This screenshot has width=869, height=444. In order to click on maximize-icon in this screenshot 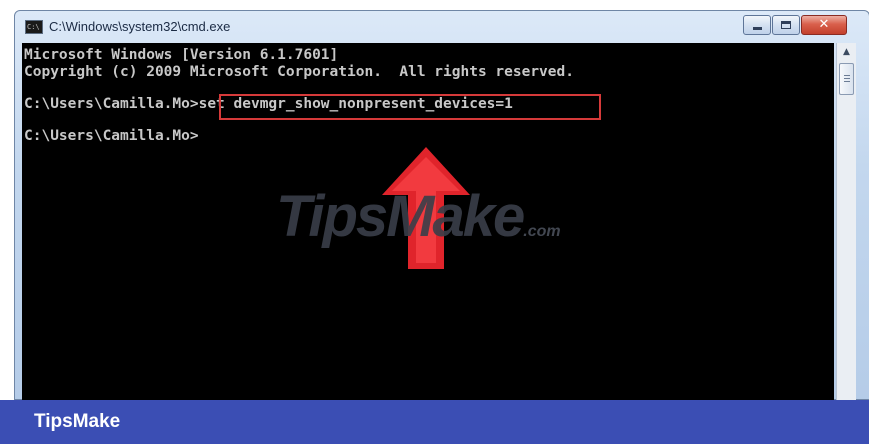, I will do `click(786, 25)`.